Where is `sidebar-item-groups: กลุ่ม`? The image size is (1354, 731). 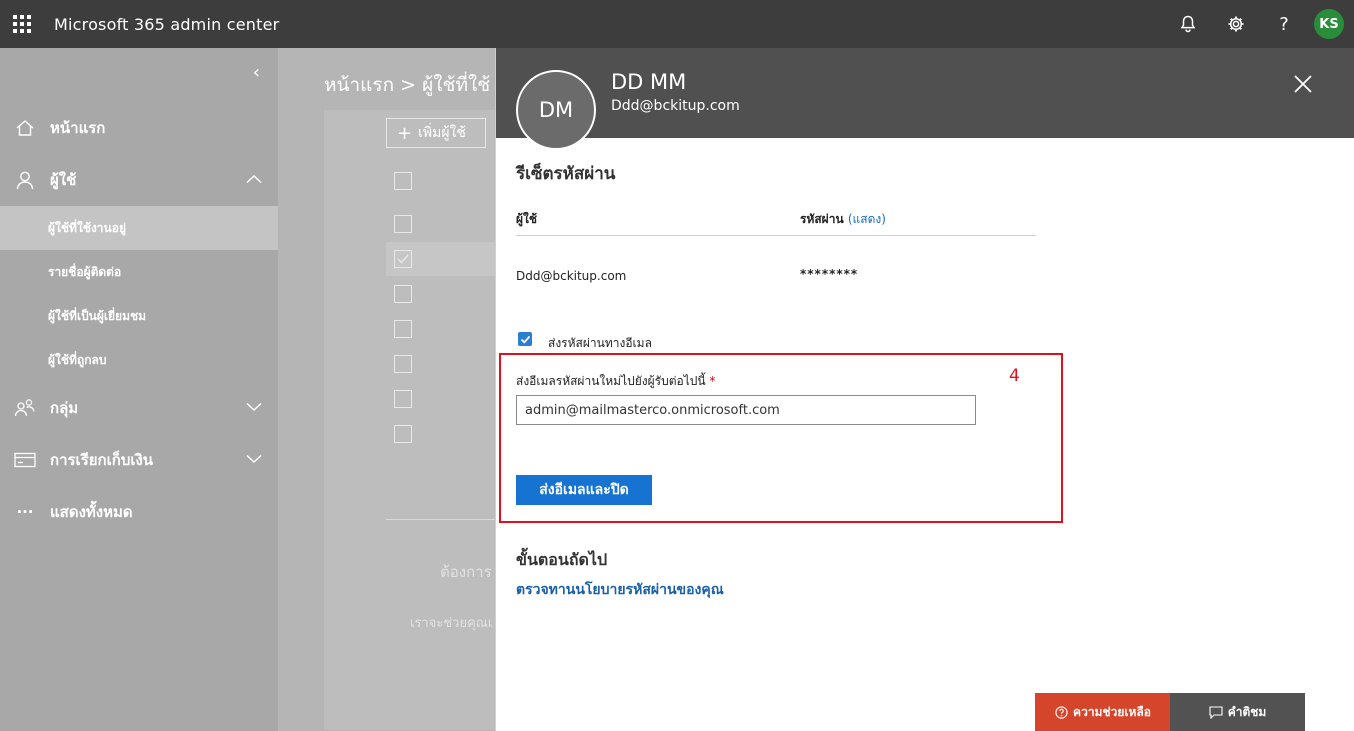 sidebar-item-groups: กลุ่ม is located at coordinates (139, 408).